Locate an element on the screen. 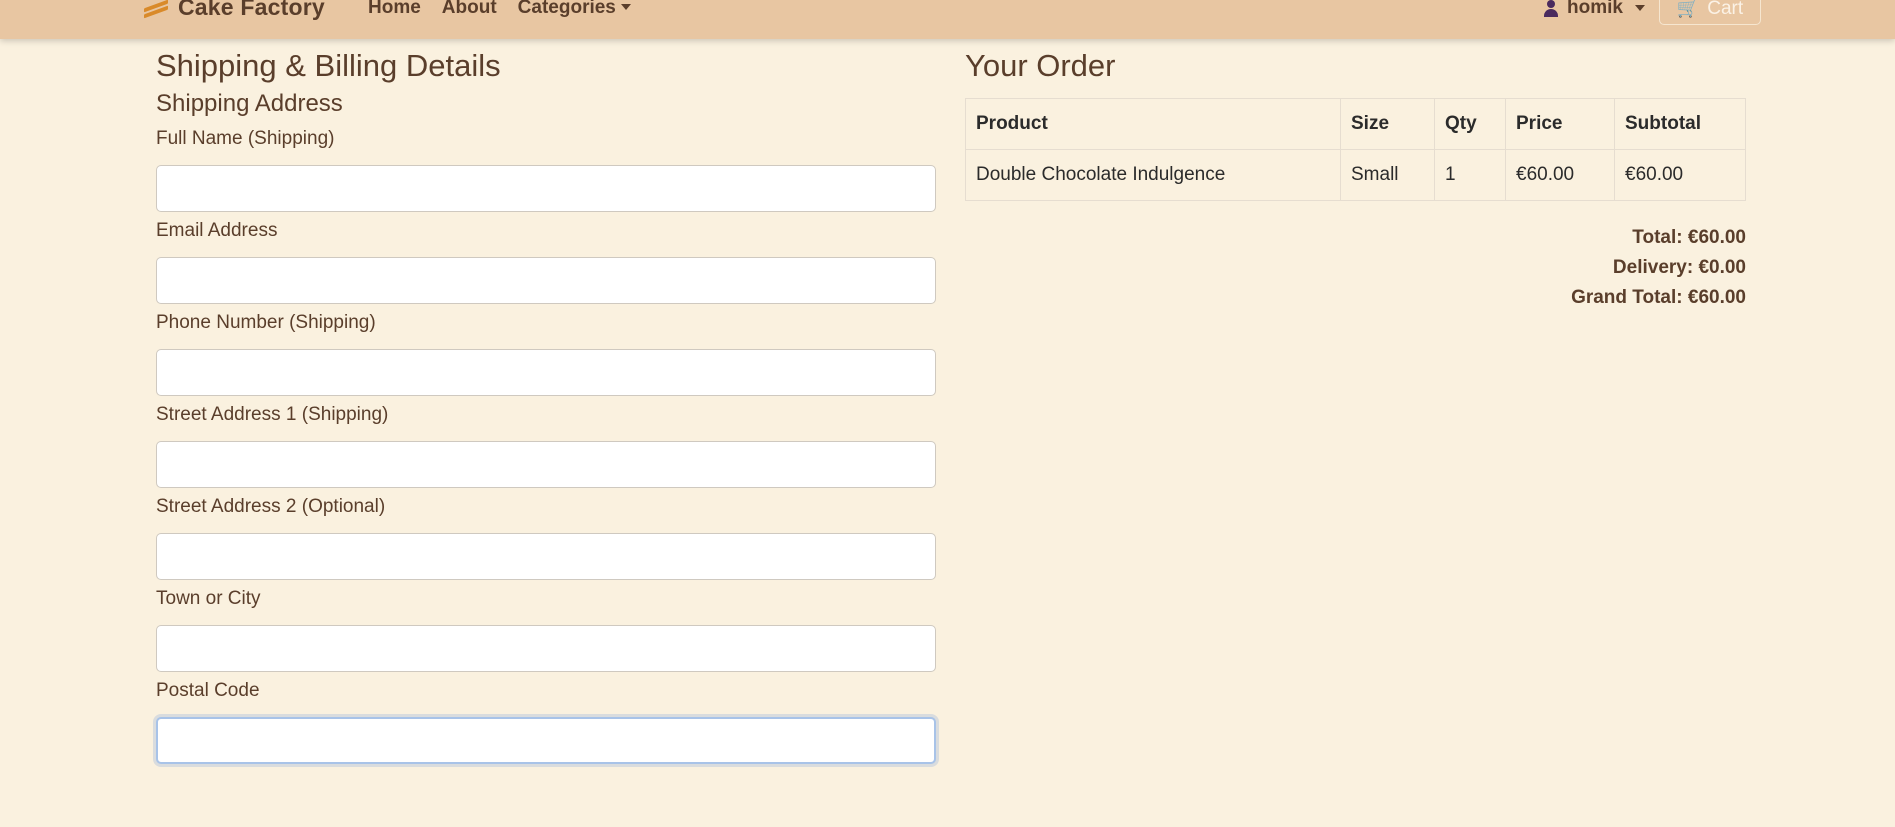  cell-size: Small is located at coordinates (1387, 175).